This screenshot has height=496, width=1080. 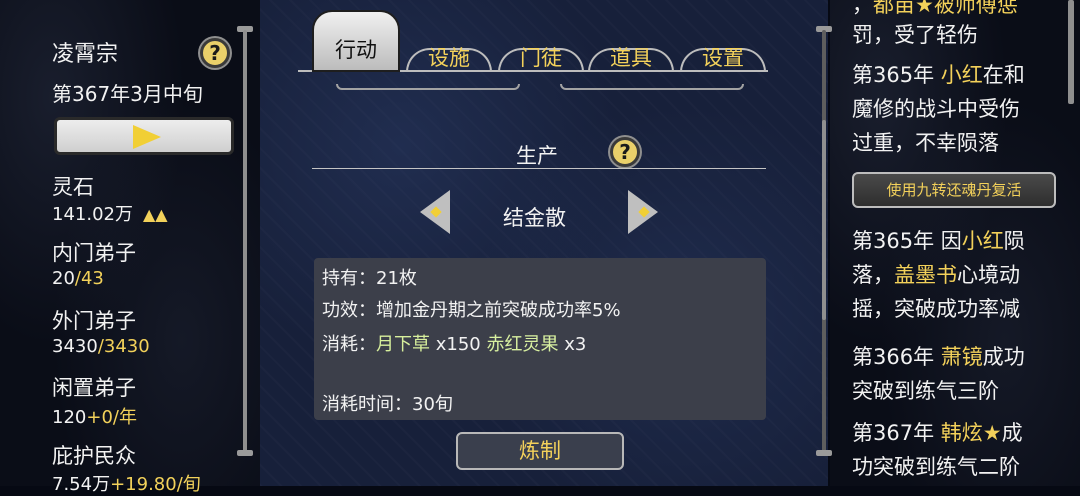 What do you see at coordinates (539, 168) in the screenshot?
I see `production-divider` at bounding box center [539, 168].